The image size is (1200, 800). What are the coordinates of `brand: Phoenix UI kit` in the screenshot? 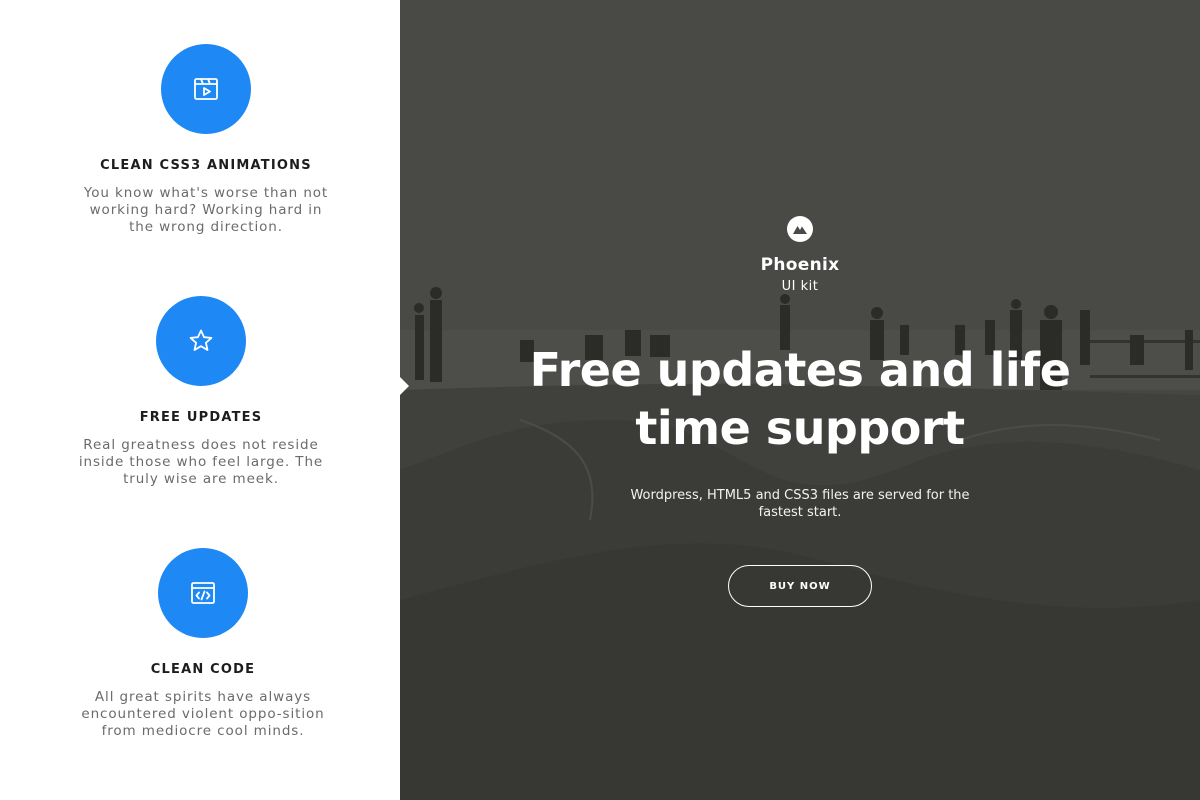 It's located at (800, 255).